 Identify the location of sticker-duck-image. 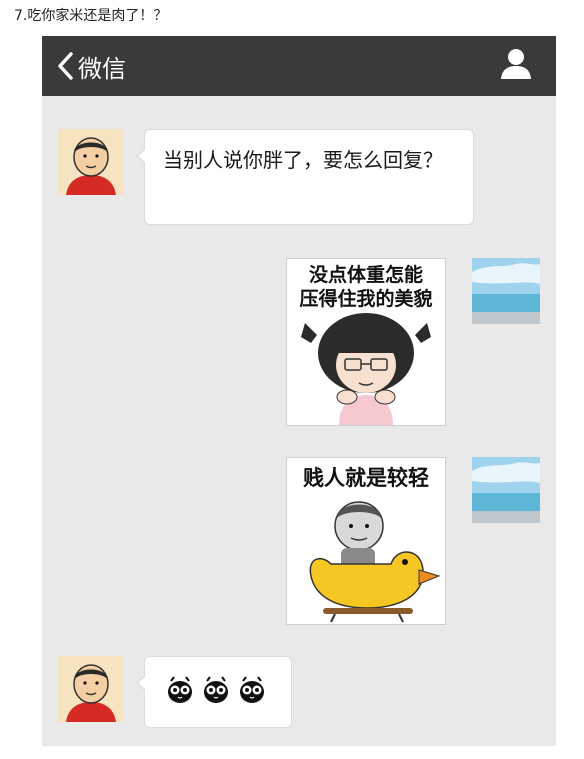
(375, 562).